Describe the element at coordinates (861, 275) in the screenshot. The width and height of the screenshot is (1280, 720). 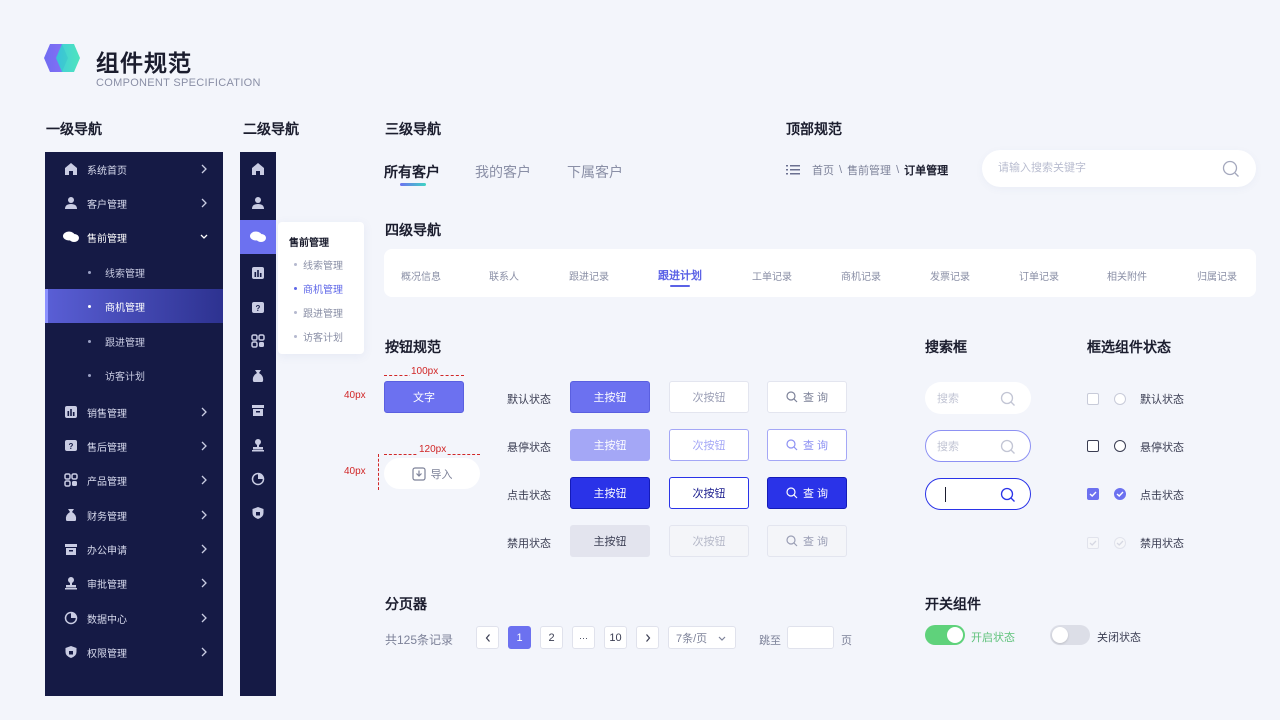
I see `tab-opportunity-records: 商机记录` at that location.